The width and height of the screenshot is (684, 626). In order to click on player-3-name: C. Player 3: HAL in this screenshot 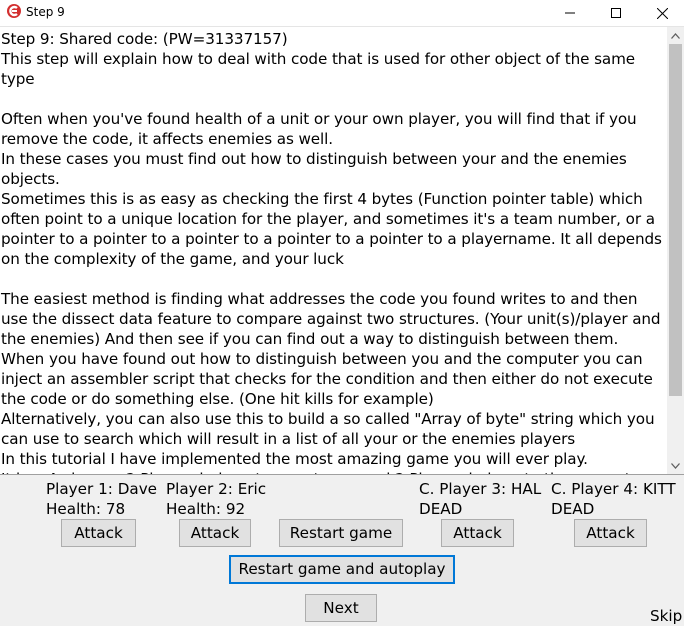, I will do `click(480, 489)`.